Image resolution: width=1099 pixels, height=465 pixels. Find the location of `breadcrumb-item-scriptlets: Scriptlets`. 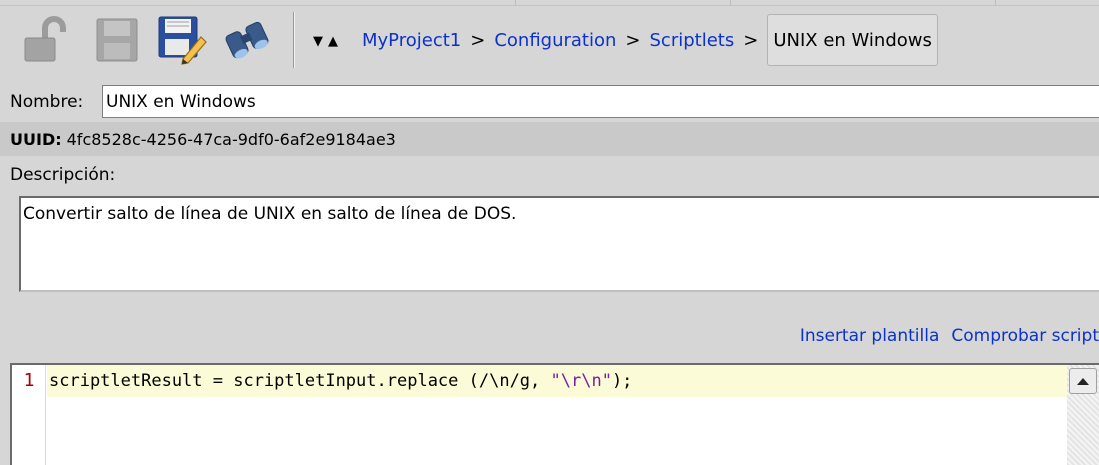

breadcrumb-item-scriptlets: Scriptlets is located at coordinates (692, 40).